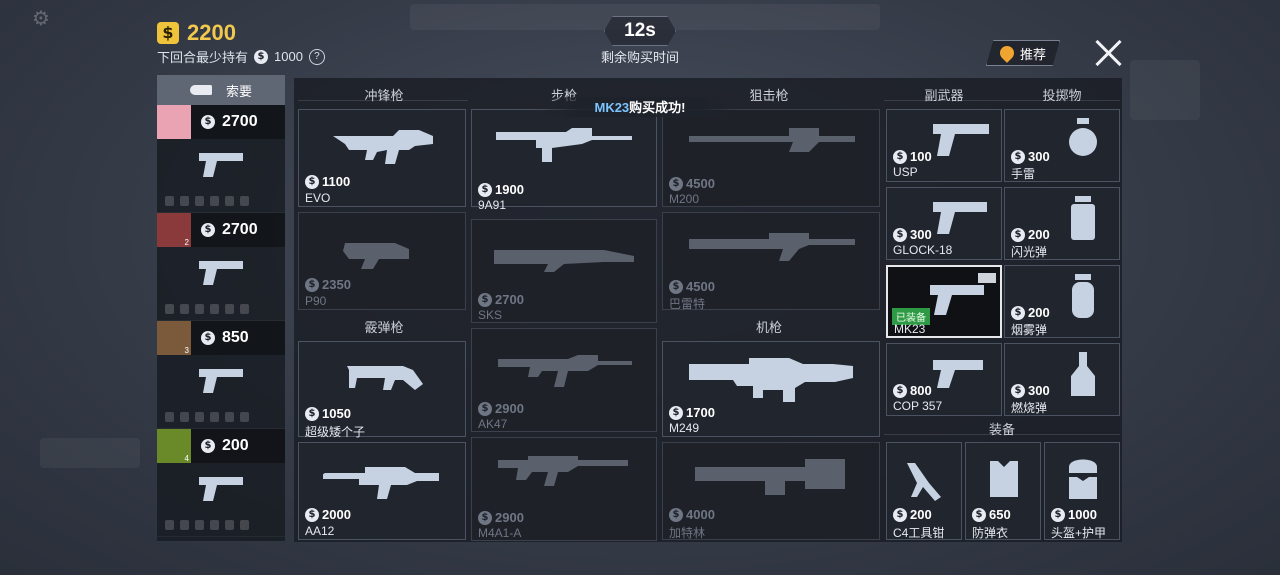 The height and width of the screenshot is (575, 1280). What do you see at coordinates (207, 201) in the screenshot?
I see `loadout-slots` at bounding box center [207, 201].